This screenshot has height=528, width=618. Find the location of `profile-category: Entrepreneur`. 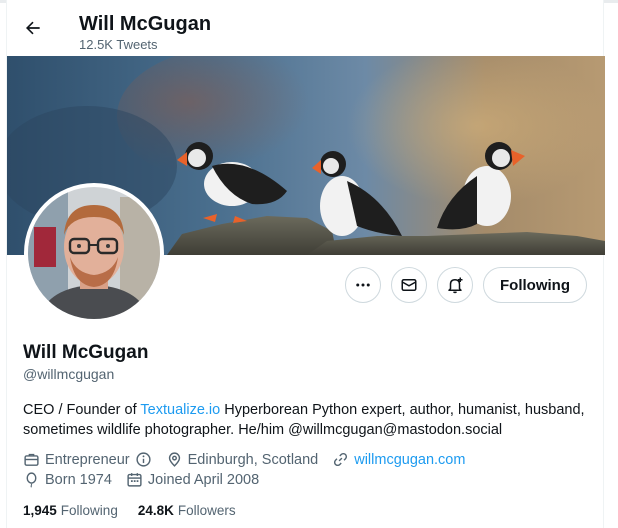

profile-category: Entrepreneur is located at coordinates (87, 459).